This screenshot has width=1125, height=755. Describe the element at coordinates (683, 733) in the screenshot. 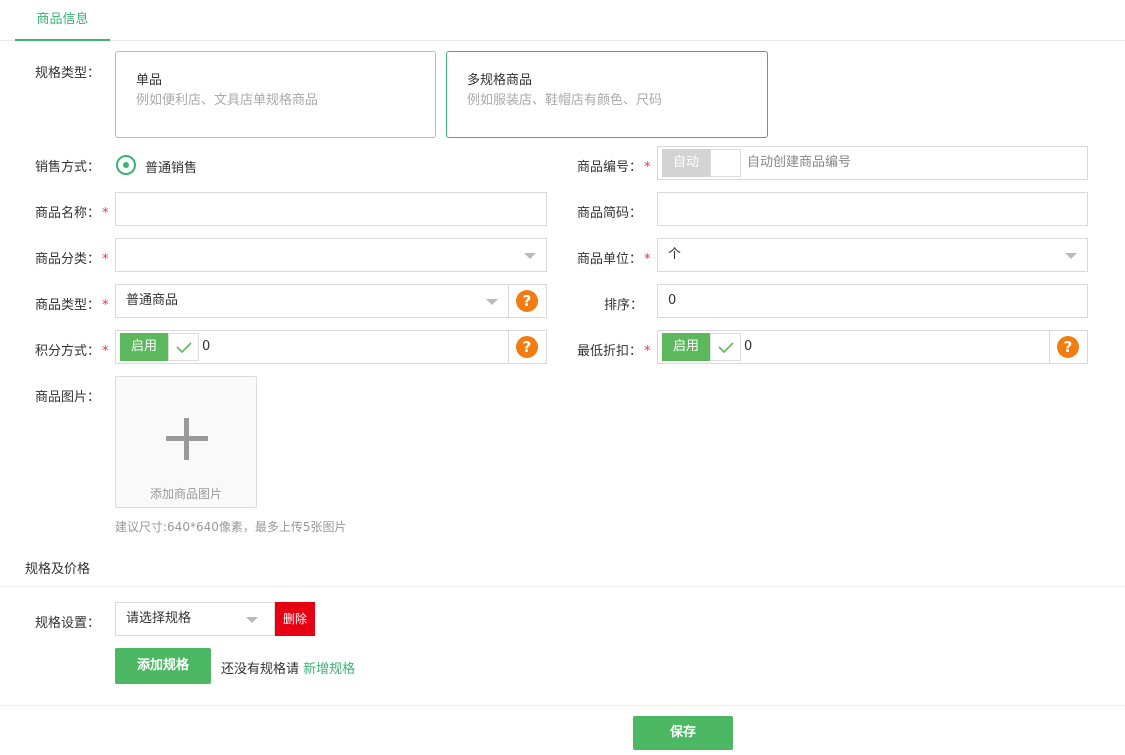

I see `save-button: 保存` at that location.